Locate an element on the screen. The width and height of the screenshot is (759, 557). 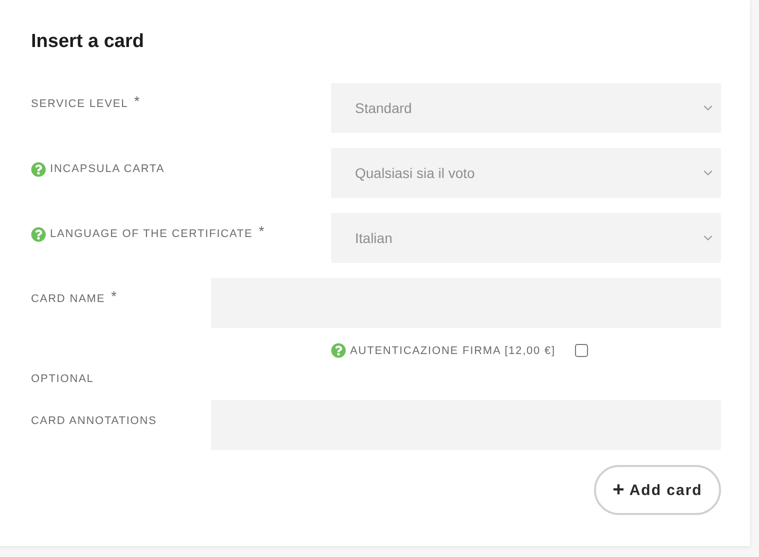
field-label: CARD NAME is located at coordinates (68, 299).